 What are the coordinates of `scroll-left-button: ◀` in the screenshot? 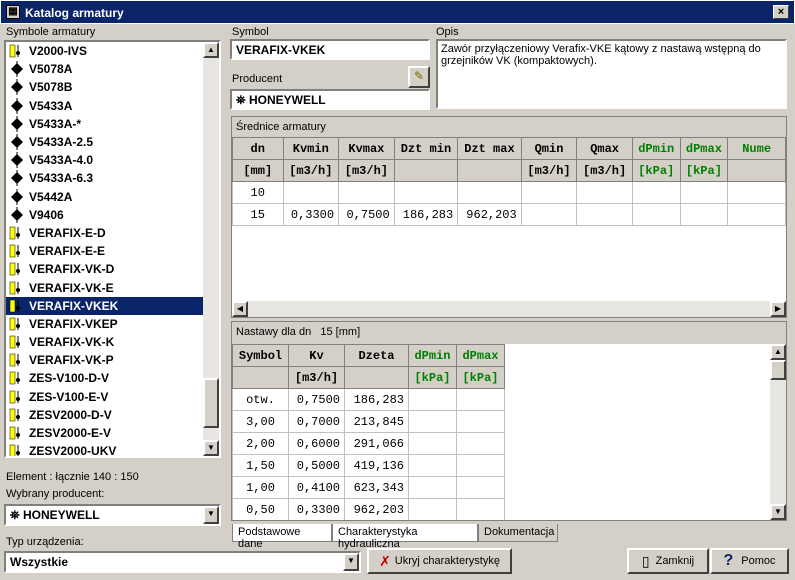 It's located at (240, 309).